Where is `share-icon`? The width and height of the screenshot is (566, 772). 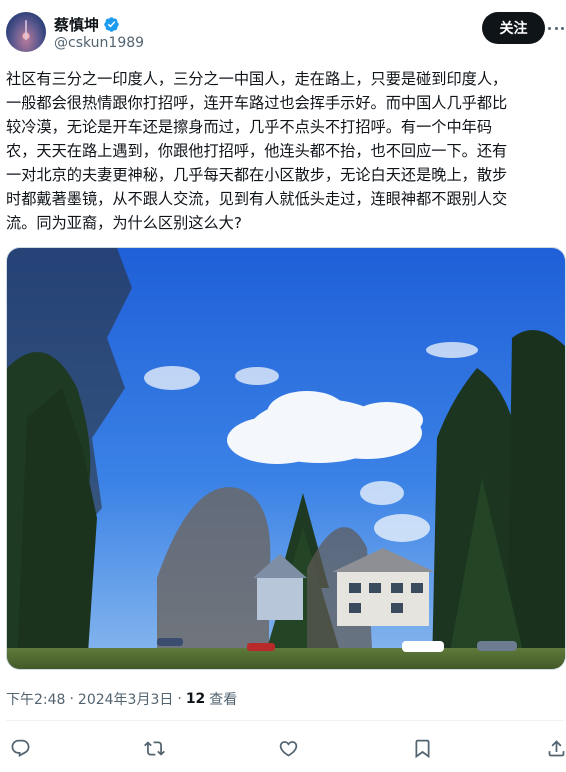 share-icon is located at coordinates (554, 748).